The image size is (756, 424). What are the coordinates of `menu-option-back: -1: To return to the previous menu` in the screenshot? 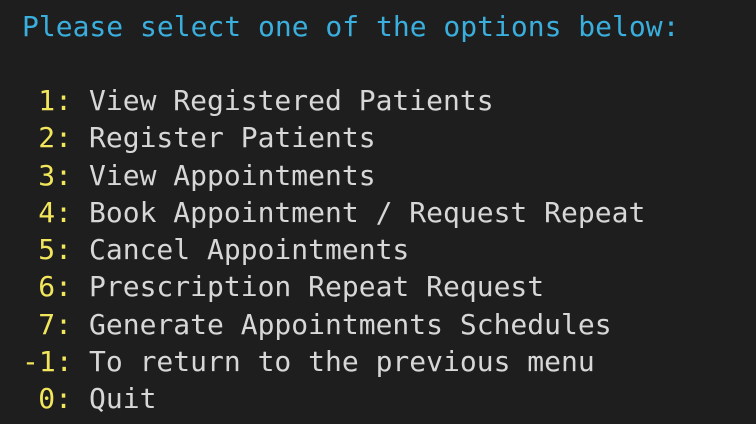 It's located at (333, 361).